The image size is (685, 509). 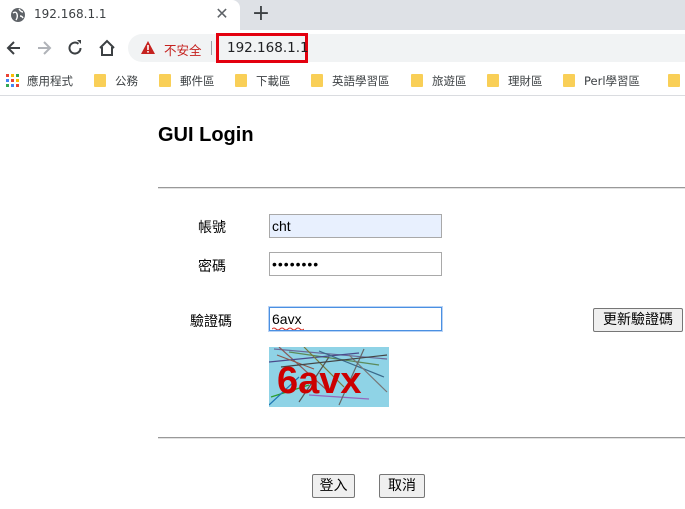 What do you see at coordinates (120, 15) in the screenshot?
I see `browser-tab: 192.168.1.1 ✕` at bounding box center [120, 15].